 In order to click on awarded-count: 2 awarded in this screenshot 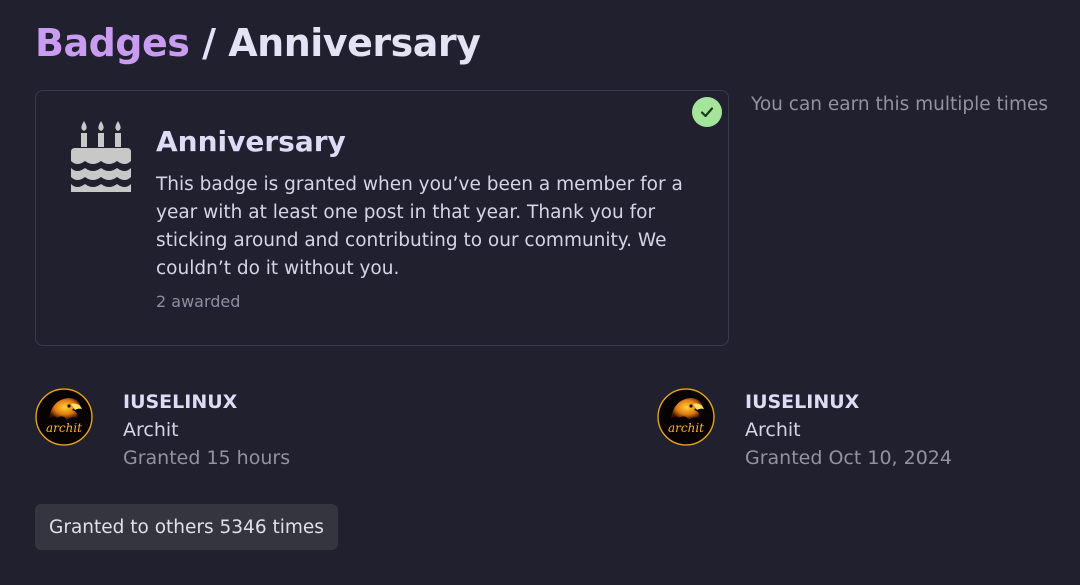, I will do `click(198, 301)`.